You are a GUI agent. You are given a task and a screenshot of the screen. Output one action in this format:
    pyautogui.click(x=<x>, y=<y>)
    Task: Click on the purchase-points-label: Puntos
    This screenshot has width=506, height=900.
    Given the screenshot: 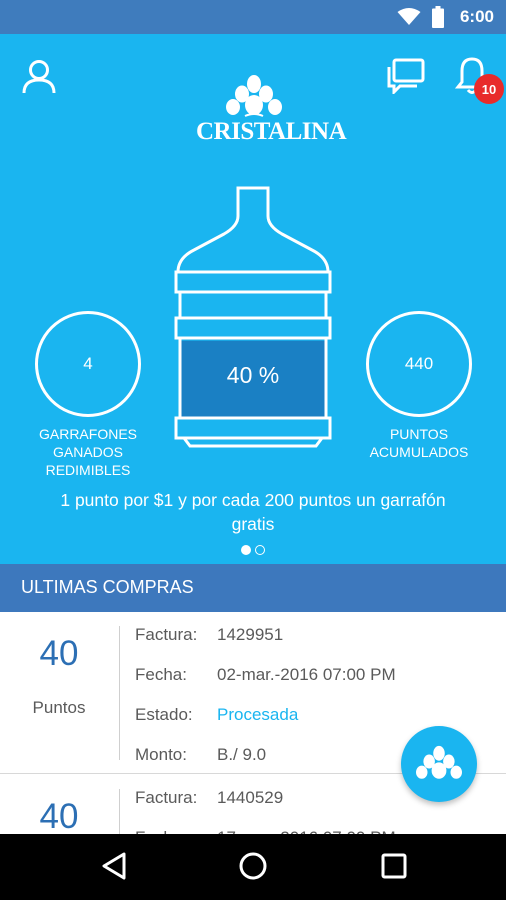 What is the action you would take?
    pyautogui.click(x=59, y=707)
    